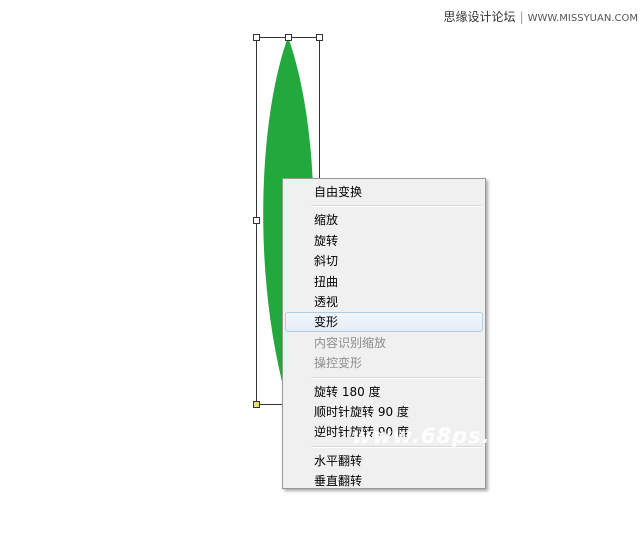 The width and height of the screenshot is (644, 556). I want to click on menu-item: 顺时针旋转 90 度, so click(384, 412).